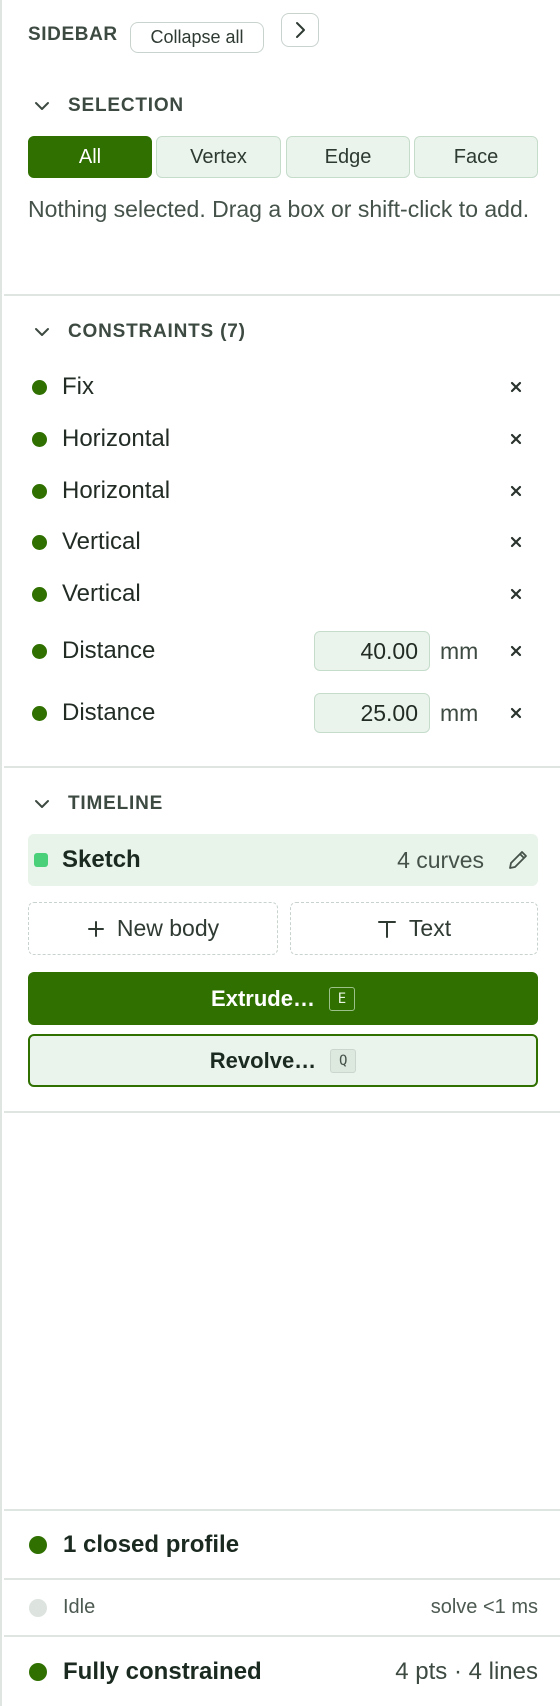 This screenshot has height=1706, width=560. What do you see at coordinates (168, 928) in the screenshot?
I see `new-body-label: New body` at bounding box center [168, 928].